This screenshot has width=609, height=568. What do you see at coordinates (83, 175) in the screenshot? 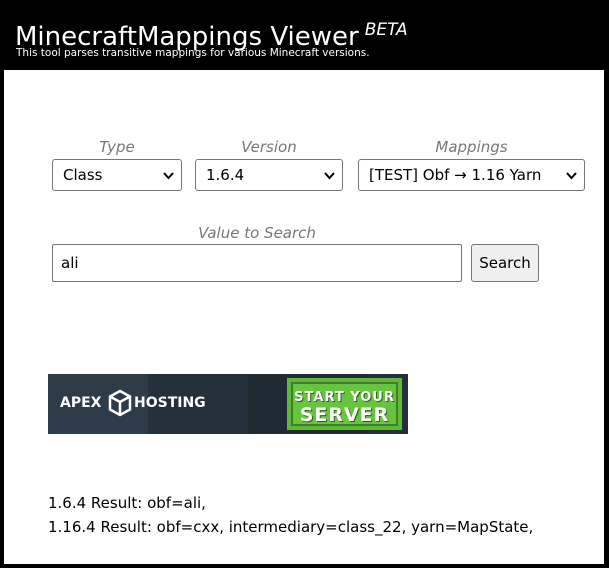
I see `type-select-value: Class` at bounding box center [83, 175].